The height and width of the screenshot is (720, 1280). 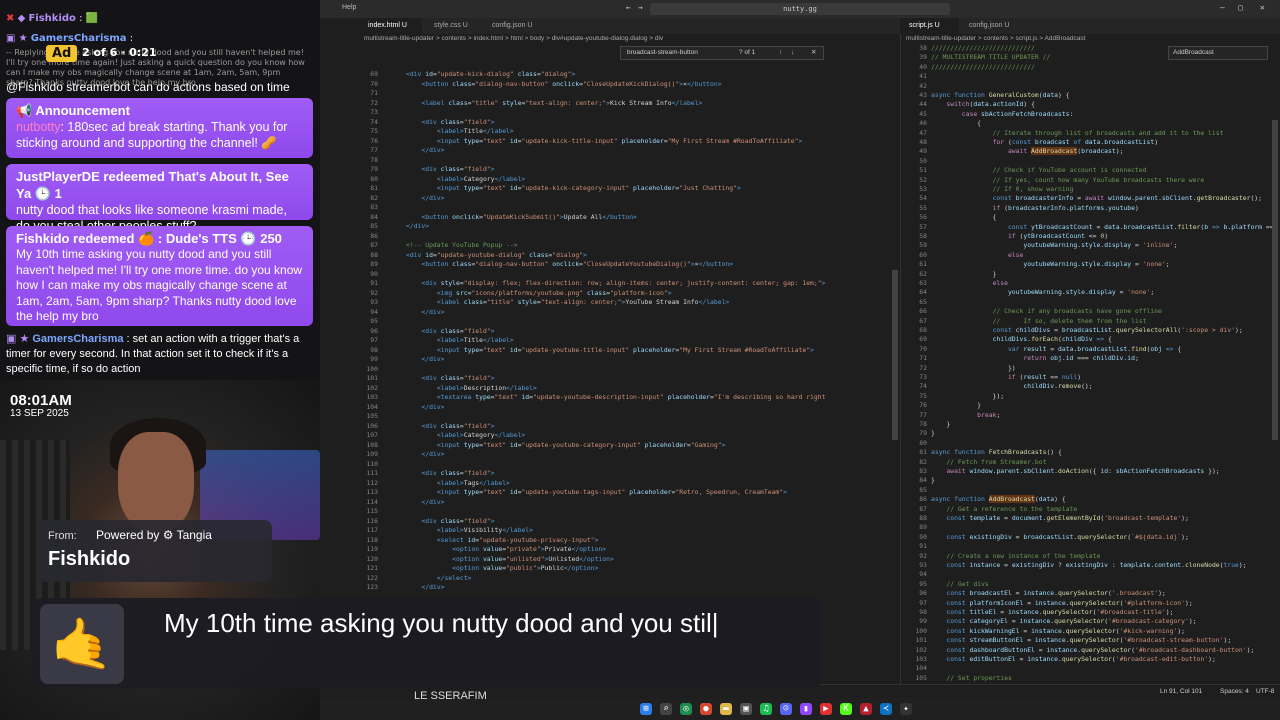 I want to click on folder-icon: ▬, so click(x=726, y=709).